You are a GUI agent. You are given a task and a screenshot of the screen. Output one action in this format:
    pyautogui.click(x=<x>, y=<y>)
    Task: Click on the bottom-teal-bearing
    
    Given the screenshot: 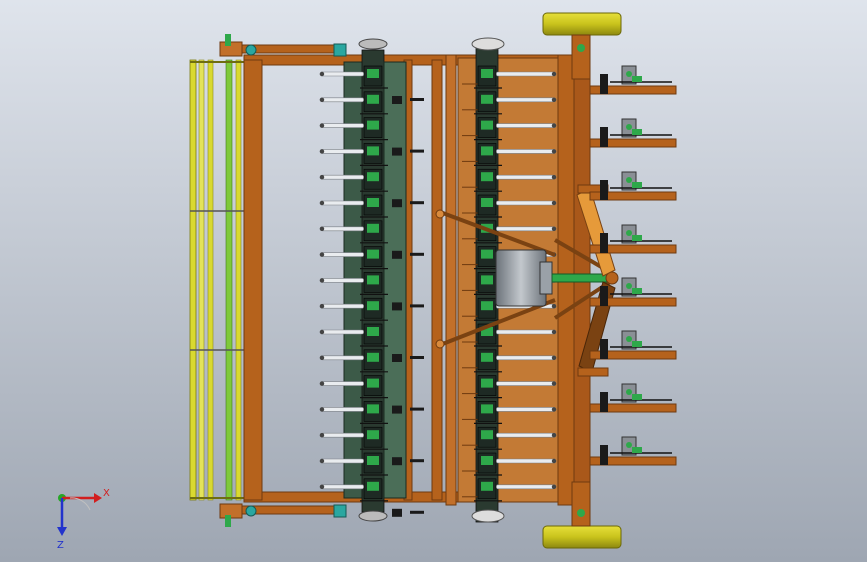 What is the action you would take?
    pyautogui.click(x=340, y=511)
    